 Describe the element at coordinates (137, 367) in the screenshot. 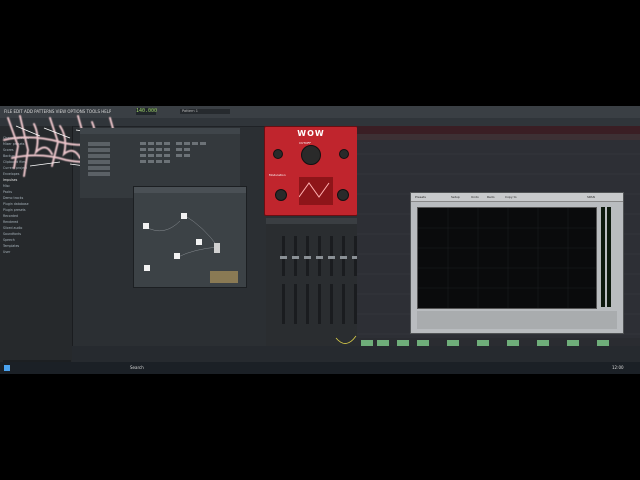

I see `taskbar-search: Search` at that location.